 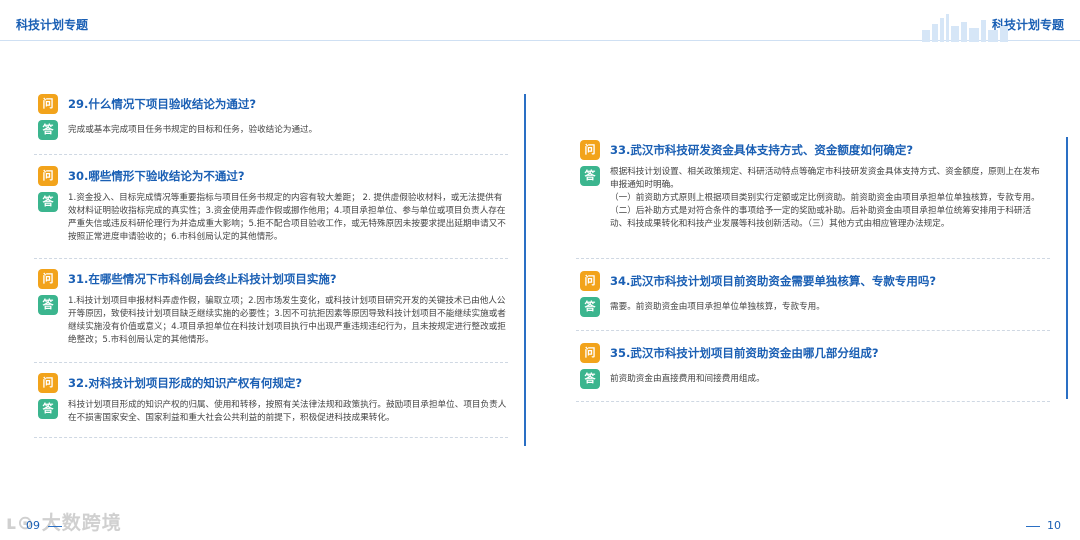 I want to click on footer-line-left, so click(x=55, y=526).